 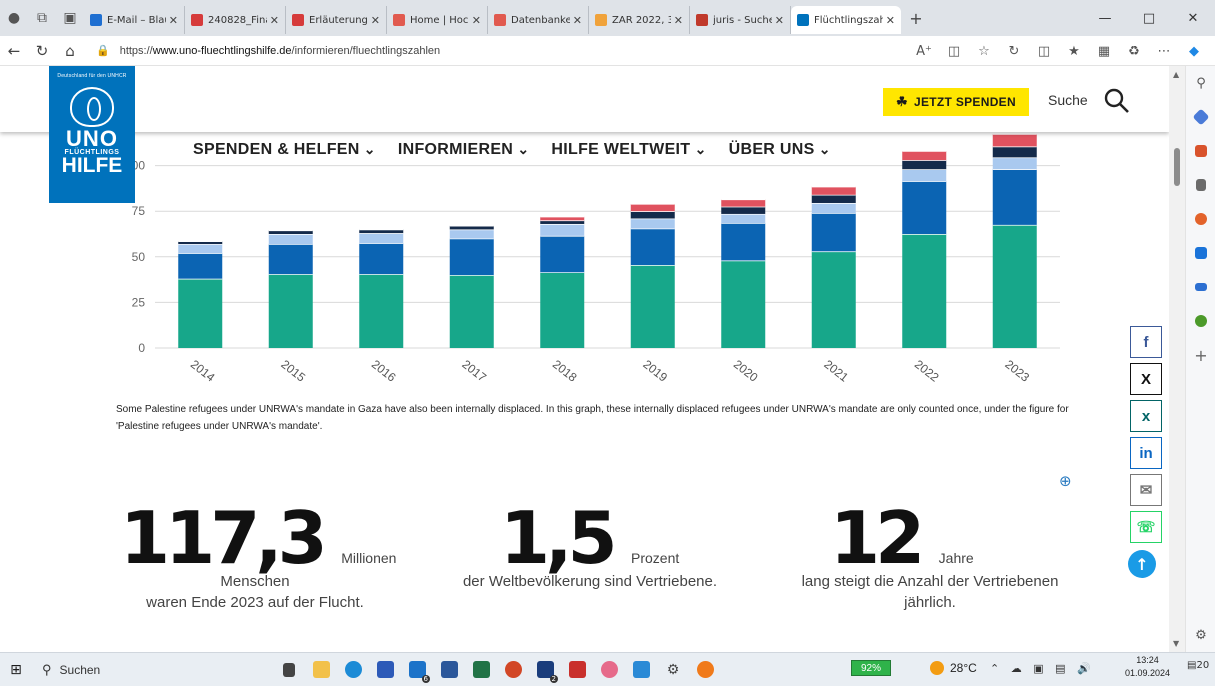 I want to click on mail-icon: ✉, so click(x=1146, y=490).